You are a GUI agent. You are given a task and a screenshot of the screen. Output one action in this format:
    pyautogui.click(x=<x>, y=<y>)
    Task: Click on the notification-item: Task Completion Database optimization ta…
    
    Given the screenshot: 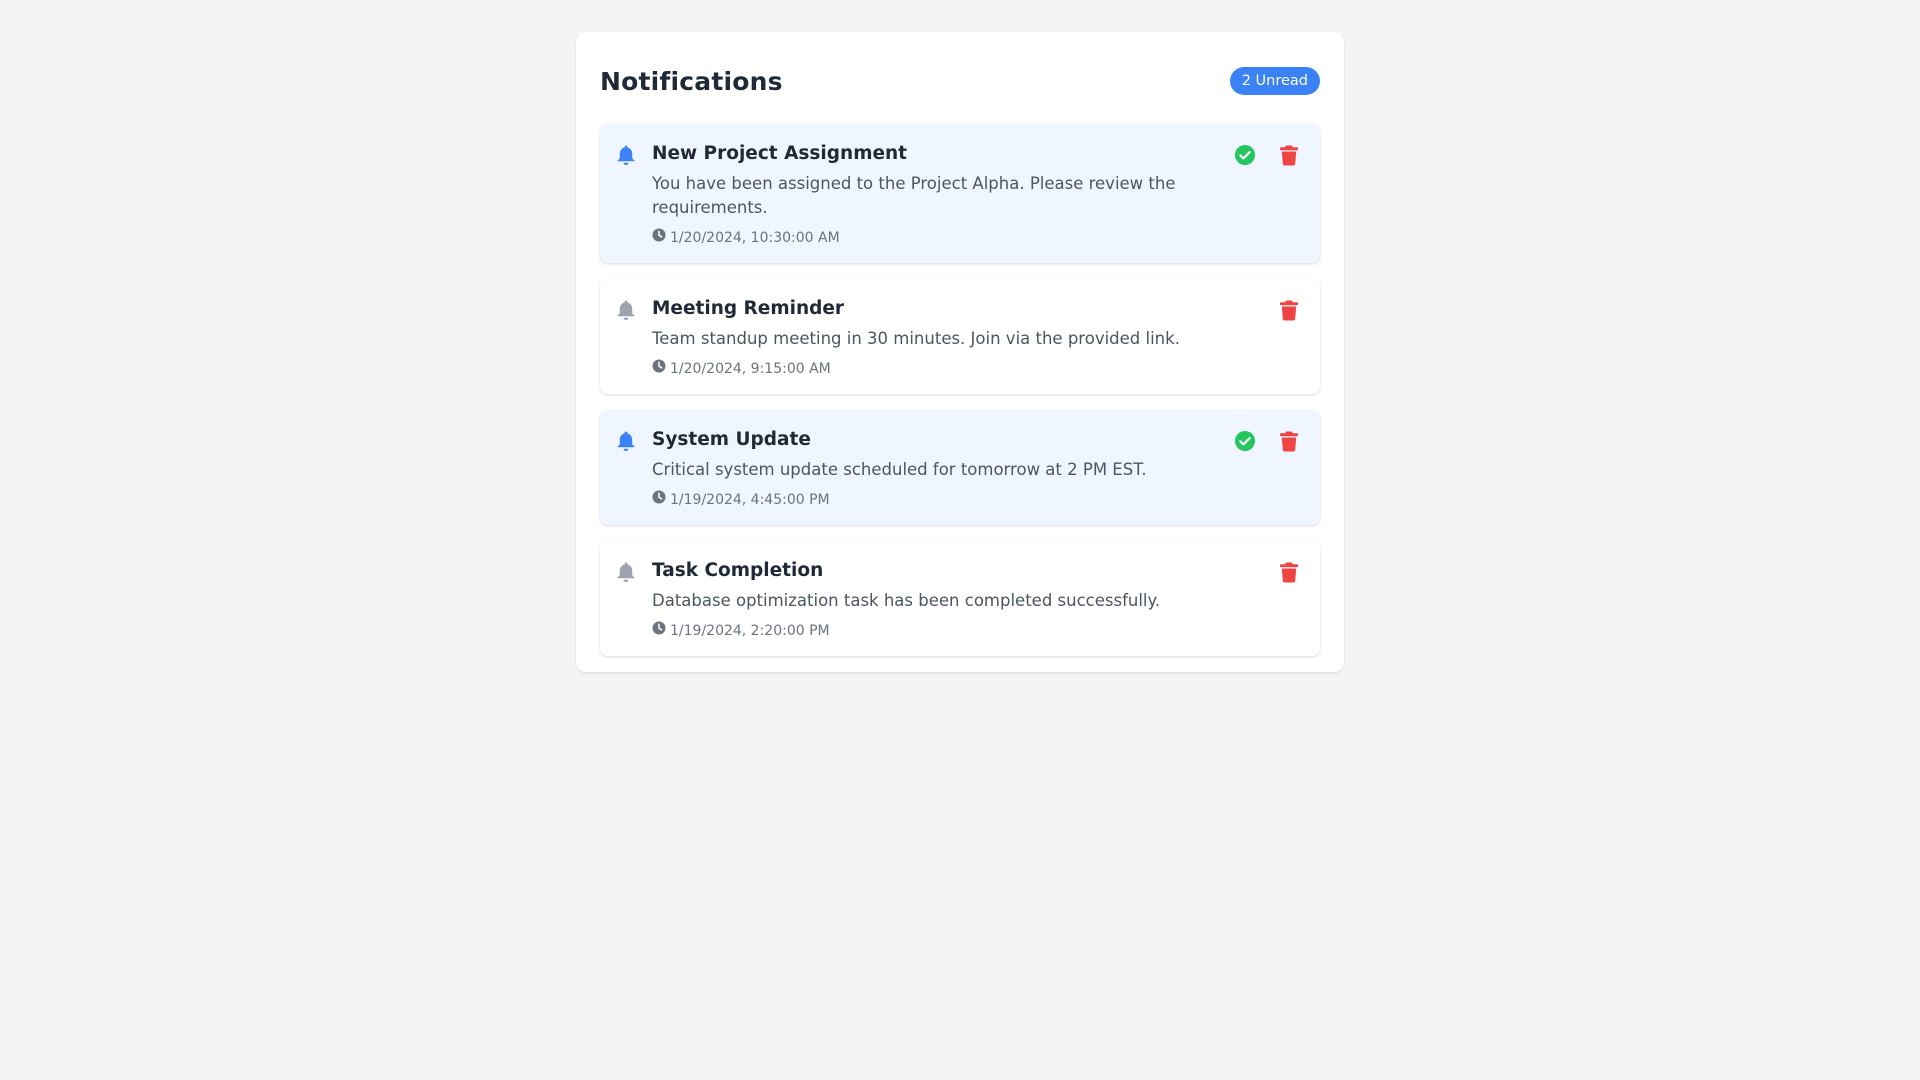 What is the action you would take?
    pyautogui.click(x=960, y=598)
    